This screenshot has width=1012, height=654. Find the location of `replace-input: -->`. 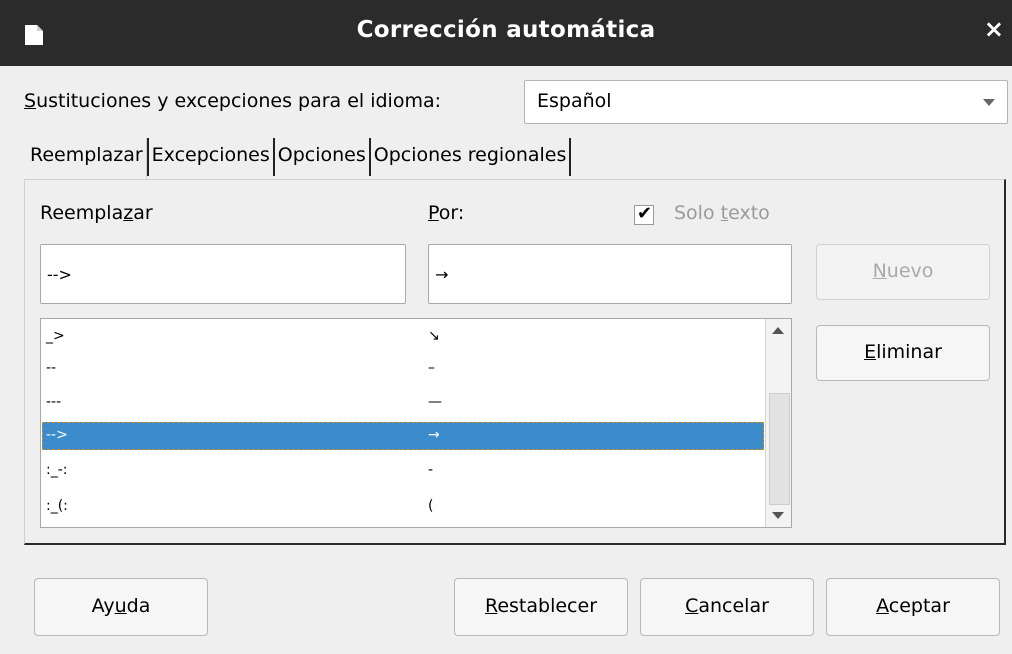

replace-input: --> is located at coordinates (223, 274).